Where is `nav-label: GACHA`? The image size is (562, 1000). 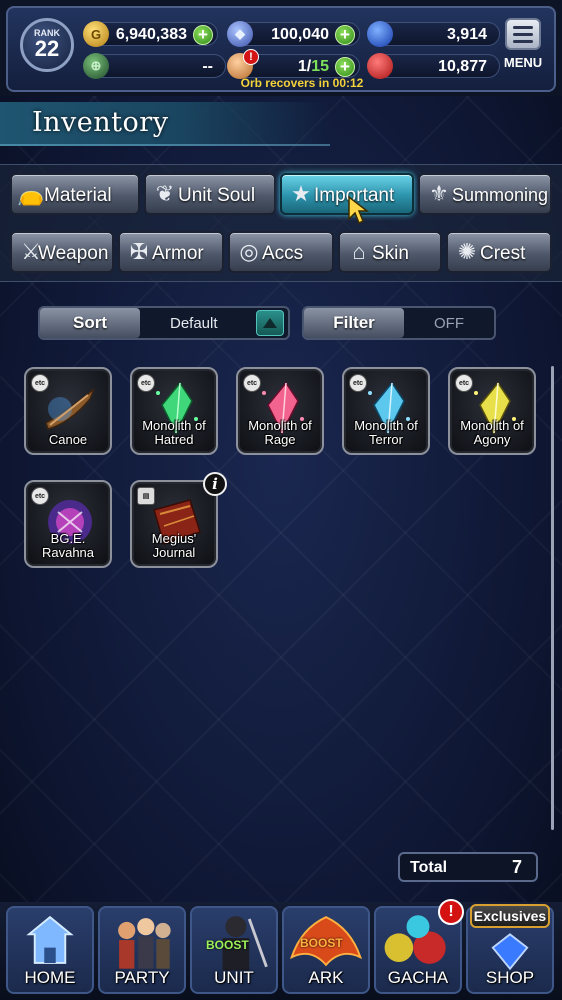
nav-label: GACHA is located at coordinates (418, 977).